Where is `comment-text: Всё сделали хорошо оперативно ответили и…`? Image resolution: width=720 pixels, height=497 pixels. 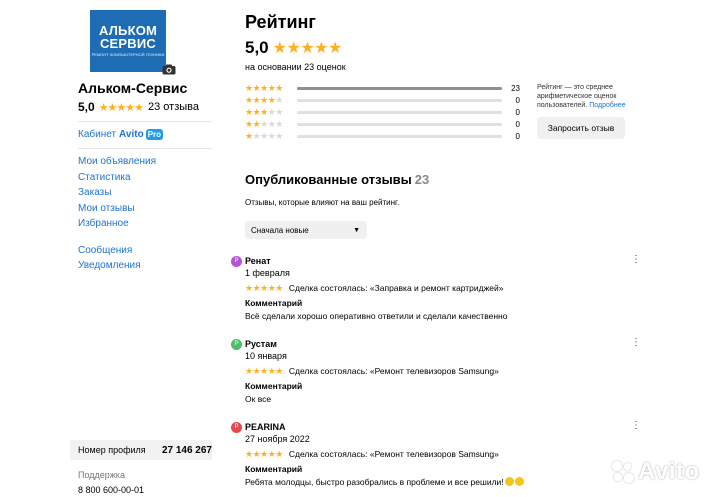 comment-text: Всё сделали хорошо оперативно ответили и… is located at coordinates (376, 316).